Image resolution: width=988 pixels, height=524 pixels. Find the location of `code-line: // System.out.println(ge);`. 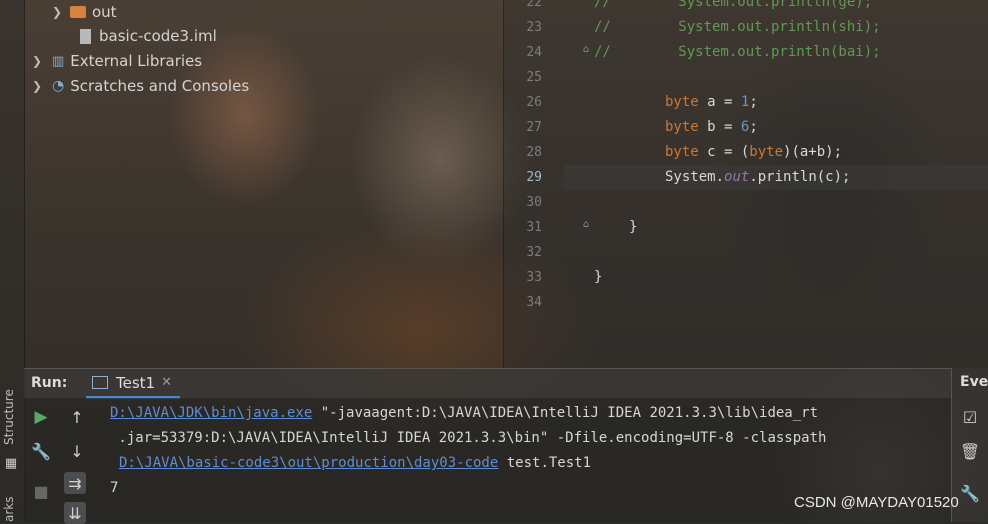

code-line: // System.out.println(ge); is located at coordinates (733, 5).